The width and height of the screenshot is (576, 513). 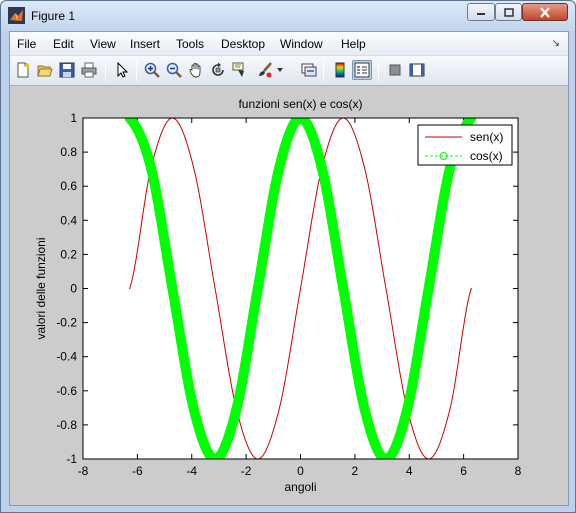 What do you see at coordinates (190, 44) in the screenshot?
I see `menu-tools: Tools` at bounding box center [190, 44].